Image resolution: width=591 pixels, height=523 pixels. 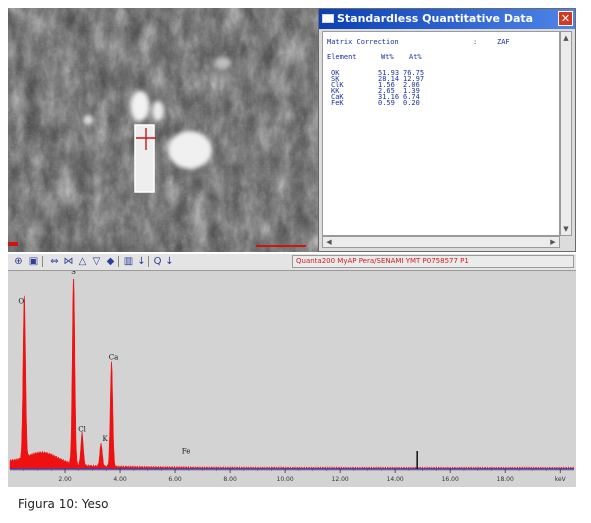 I want to click on peak-label-s: S, so click(x=73, y=273).